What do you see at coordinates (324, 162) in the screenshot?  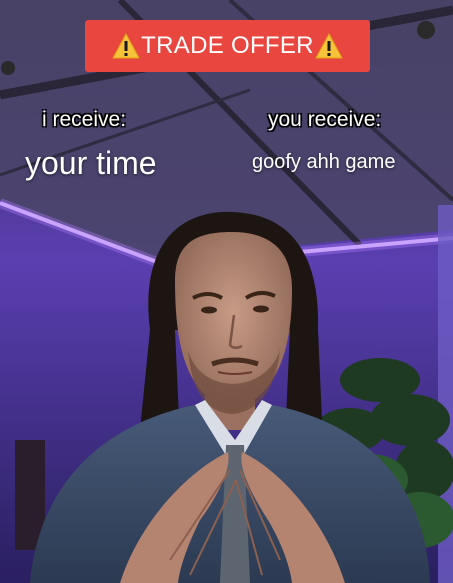 I see `you-receive-value: goofy ahh game` at bounding box center [324, 162].